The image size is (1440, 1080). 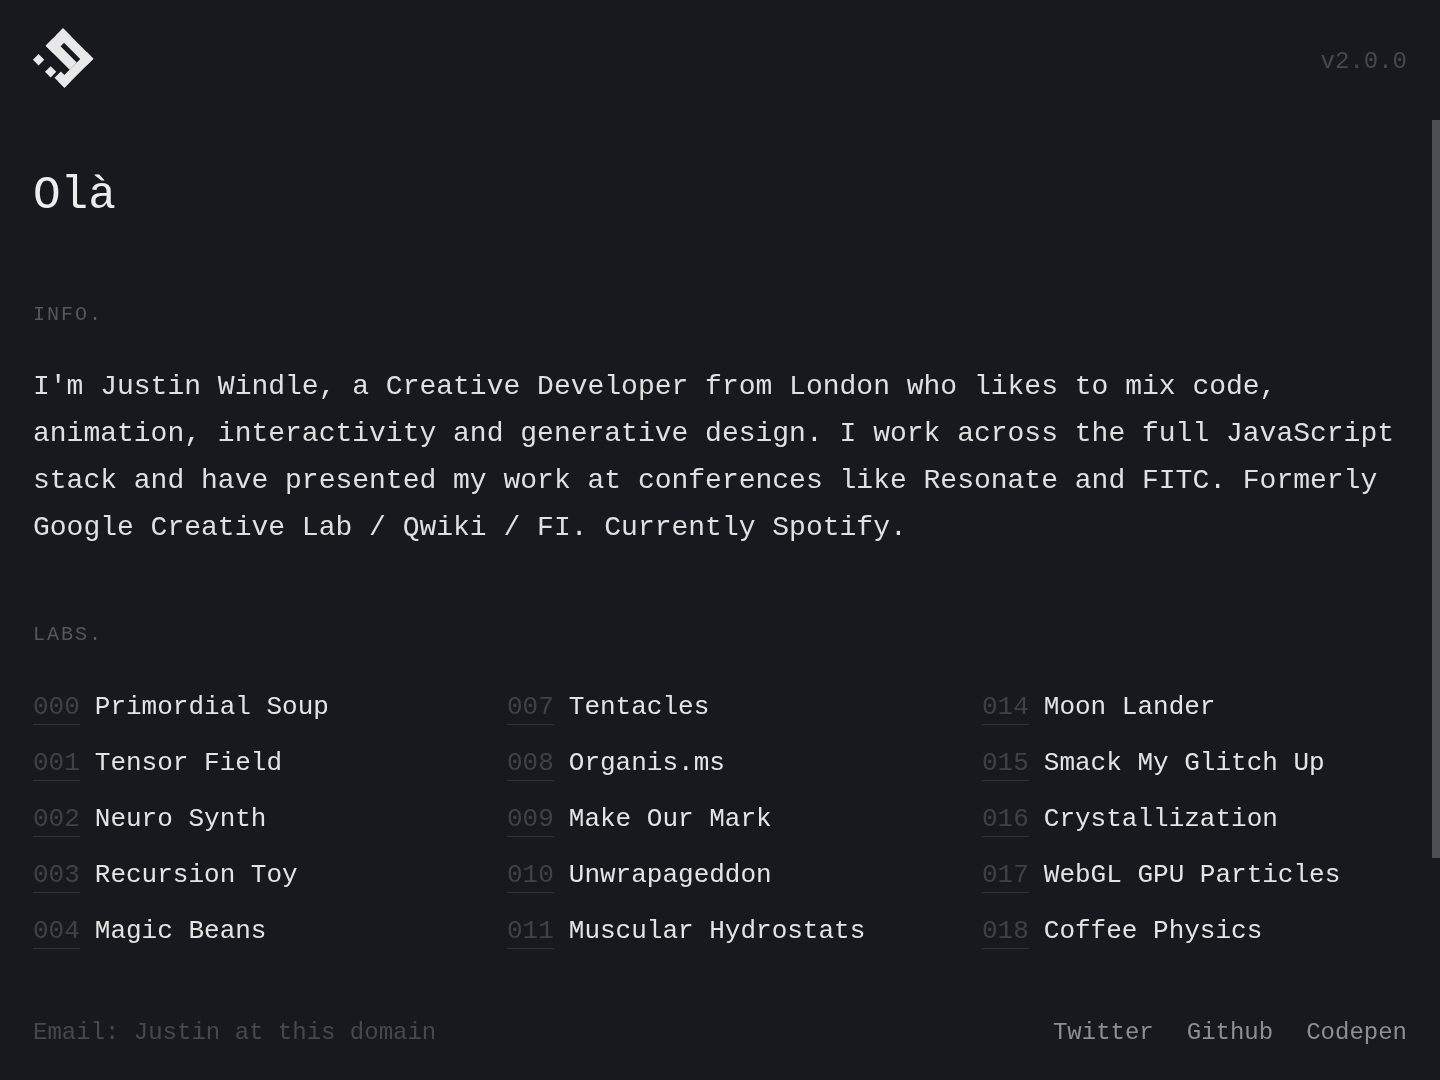 I want to click on lab-link: Recursion Toy, so click(x=196, y=876).